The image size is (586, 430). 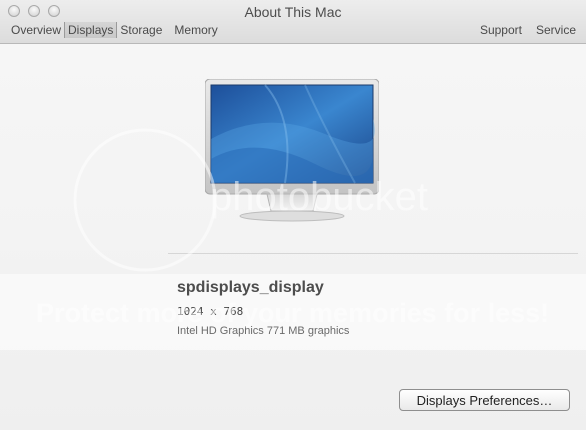 I want to click on support-link: Support, so click(x=501, y=30).